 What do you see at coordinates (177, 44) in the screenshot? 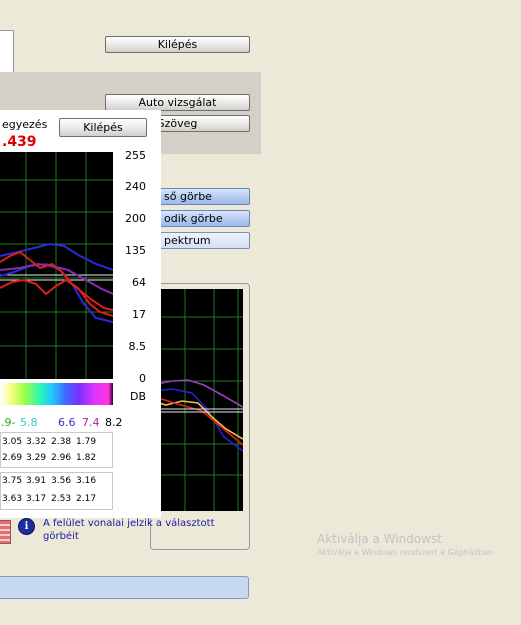
I see `exit-button: Kilépés` at bounding box center [177, 44].